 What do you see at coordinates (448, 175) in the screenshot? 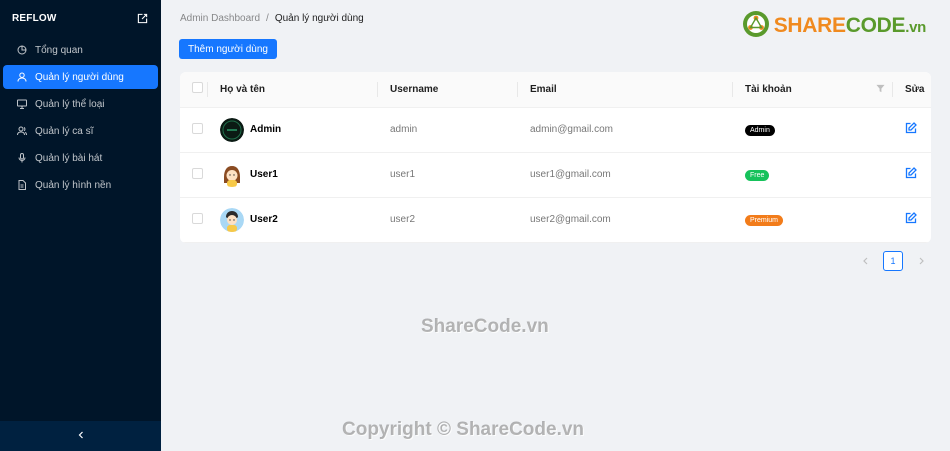
I see `username-cell: user1` at bounding box center [448, 175].